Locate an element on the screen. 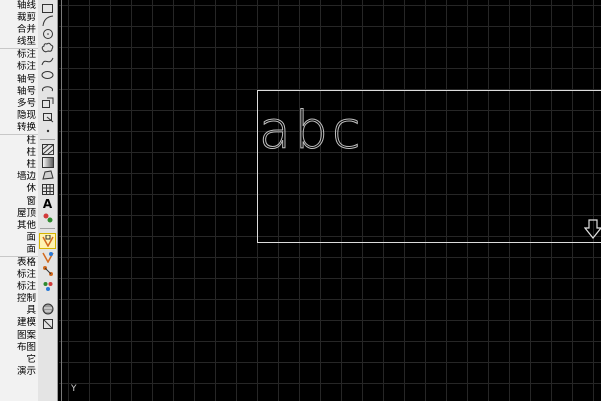  object-snap-icon is located at coordinates (47, 241).